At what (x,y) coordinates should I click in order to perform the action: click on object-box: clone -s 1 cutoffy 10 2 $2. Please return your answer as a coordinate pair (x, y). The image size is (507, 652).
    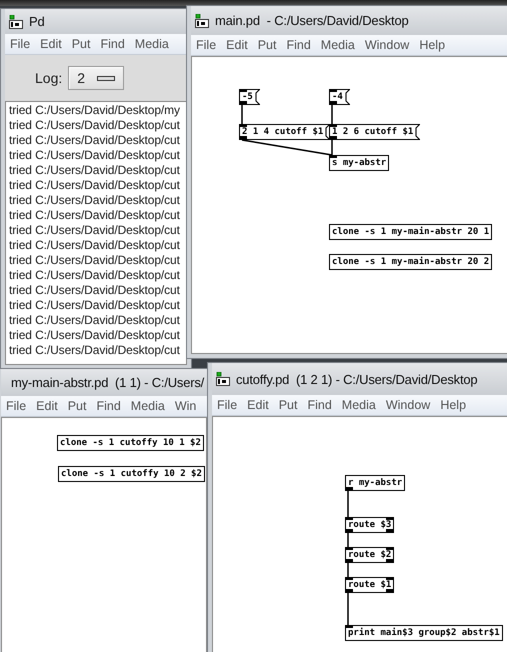
    Looking at the image, I should click on (131, 474).